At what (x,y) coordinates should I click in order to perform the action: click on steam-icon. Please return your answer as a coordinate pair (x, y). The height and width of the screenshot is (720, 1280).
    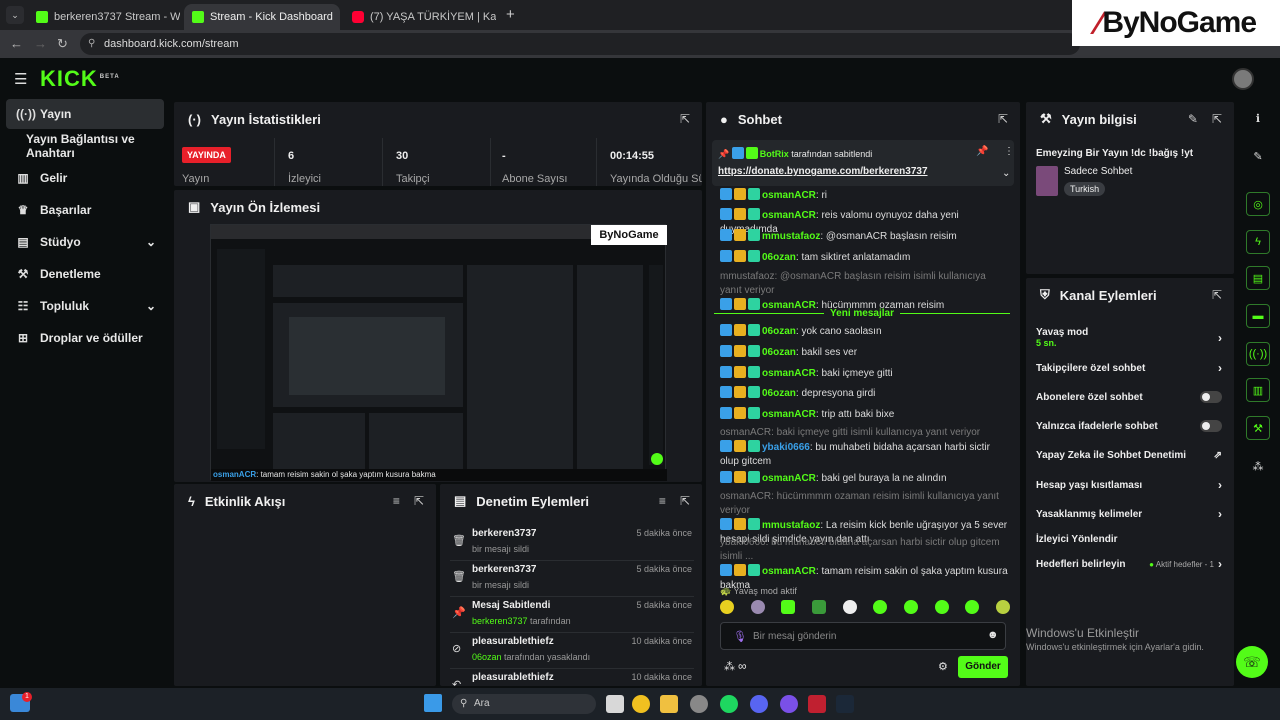
    Looking at the image, I should click on (845, 704).